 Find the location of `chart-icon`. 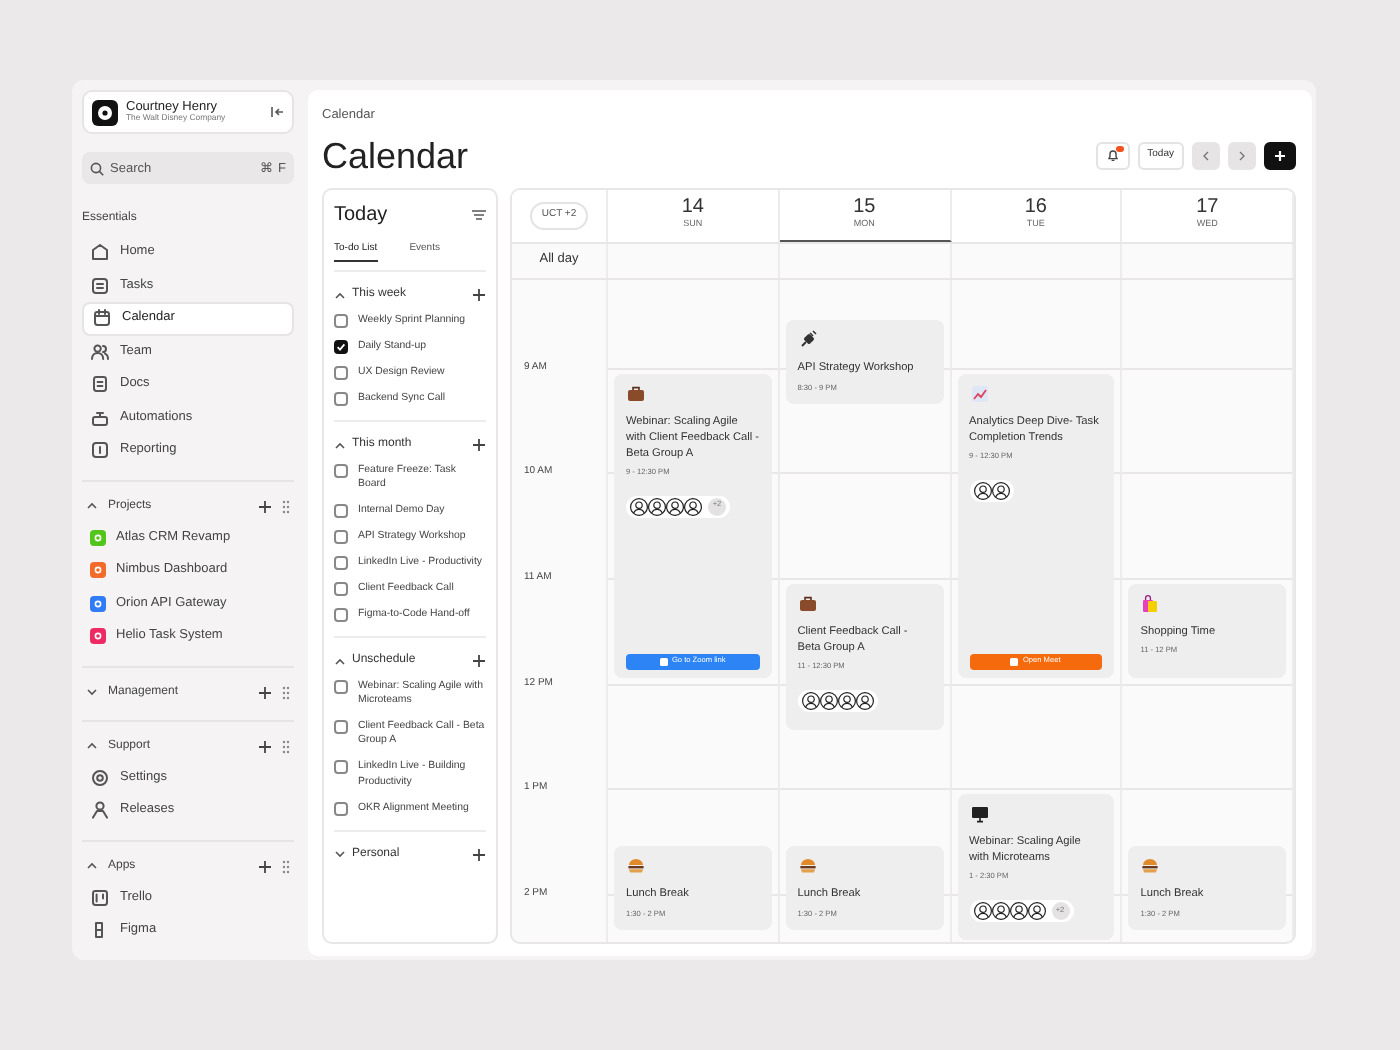

chart-icon is located at coordinates (979, 393).